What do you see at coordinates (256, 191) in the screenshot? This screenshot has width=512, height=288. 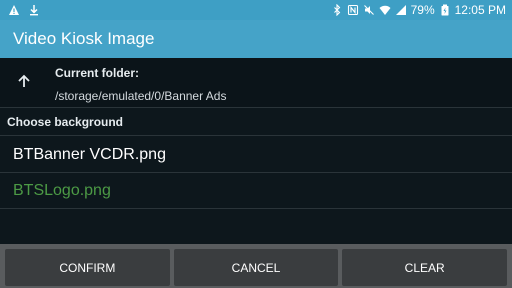 I see `file-item-btslogo: BTSLogo.png` at bounding box center [256, 191].